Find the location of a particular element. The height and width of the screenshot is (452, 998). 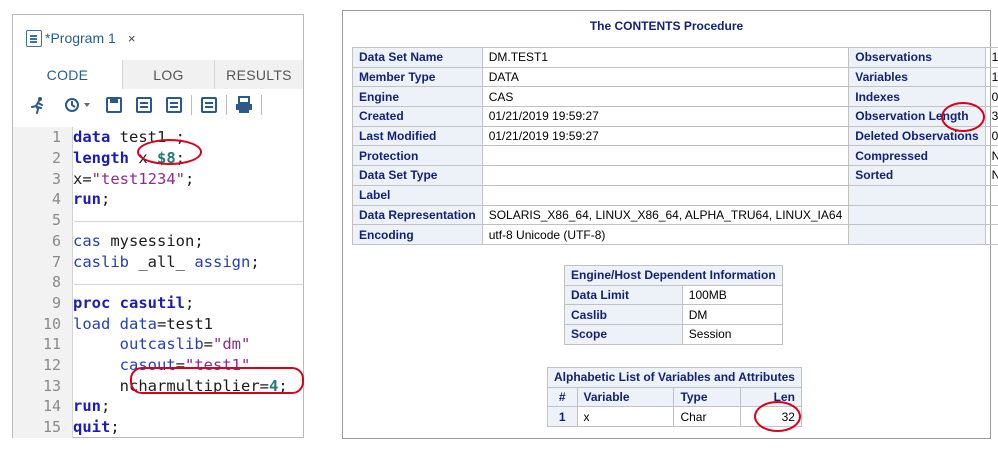

table-row: Data Set Name DM.TEST1 Observations 1 is located at coordinates (675, 57).